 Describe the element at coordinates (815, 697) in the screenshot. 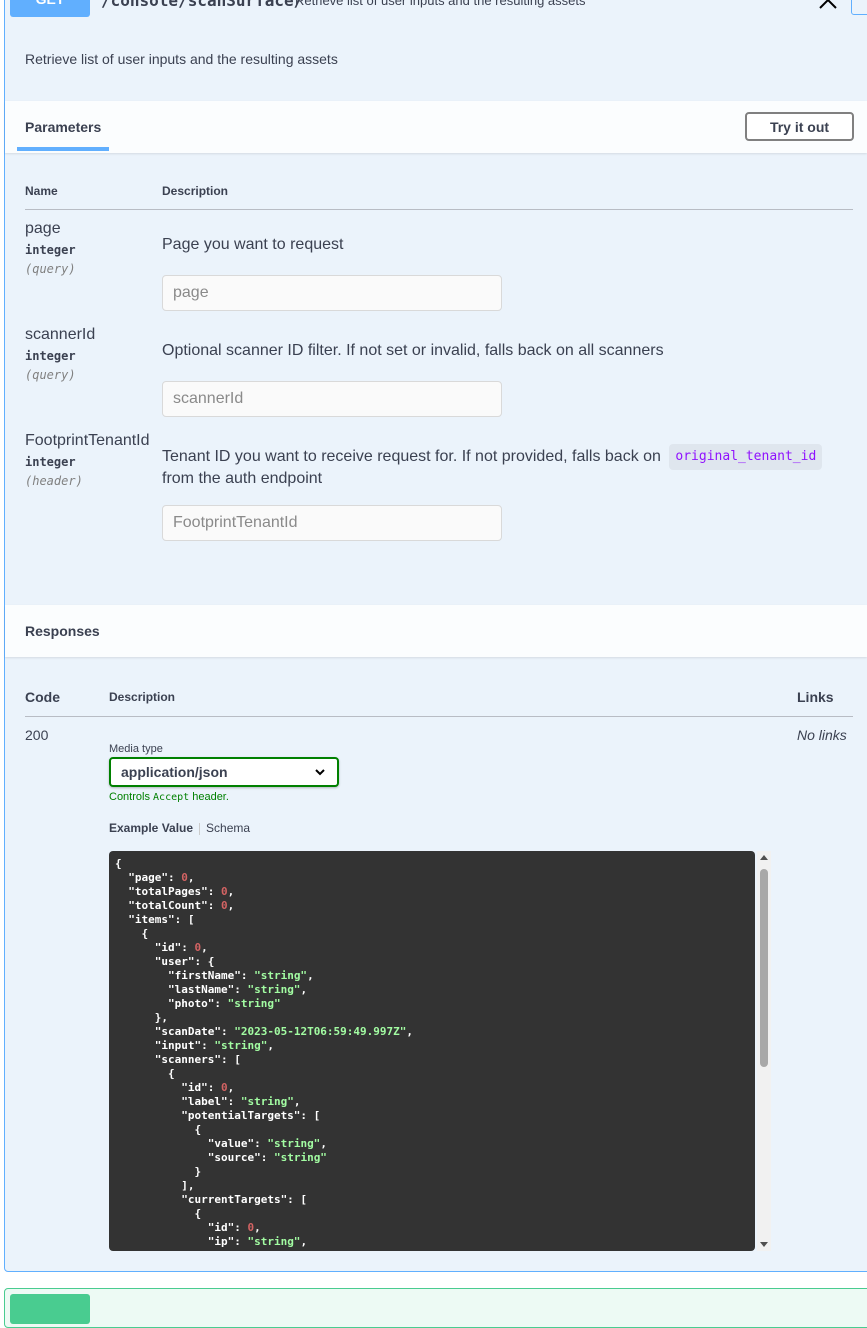

I see `response-col-links: Links` at that location.